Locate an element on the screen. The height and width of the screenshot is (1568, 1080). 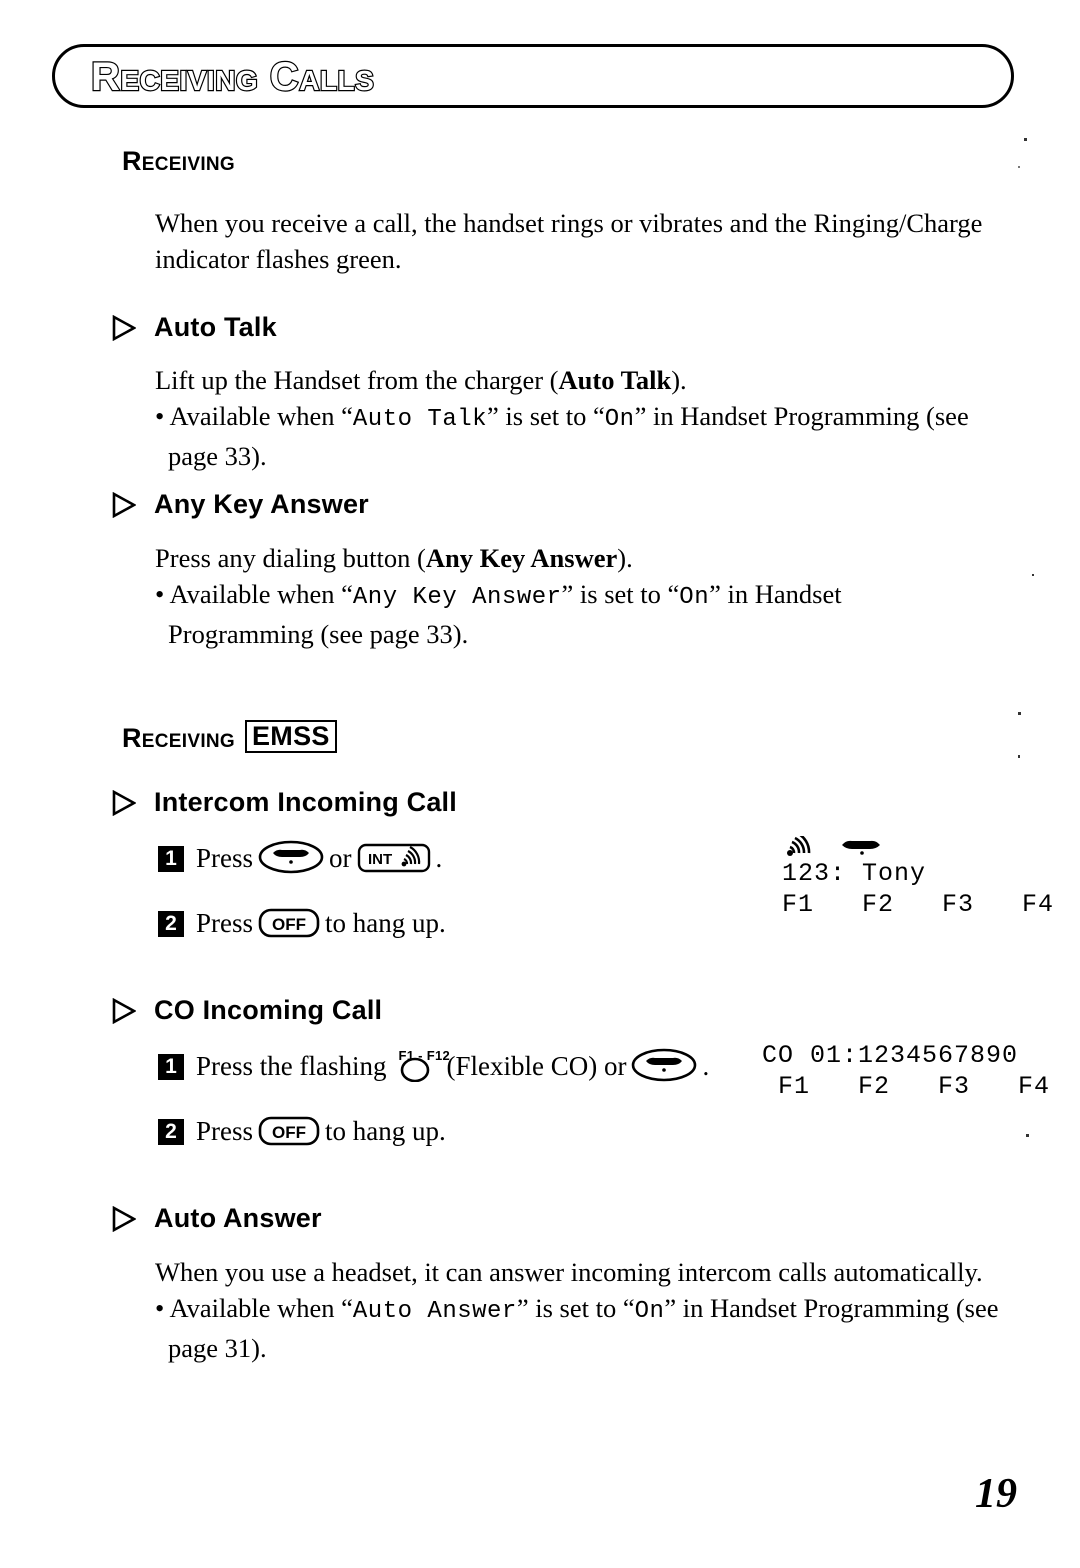
intercom-step-1-post: . is located at coordinates (439, 858).